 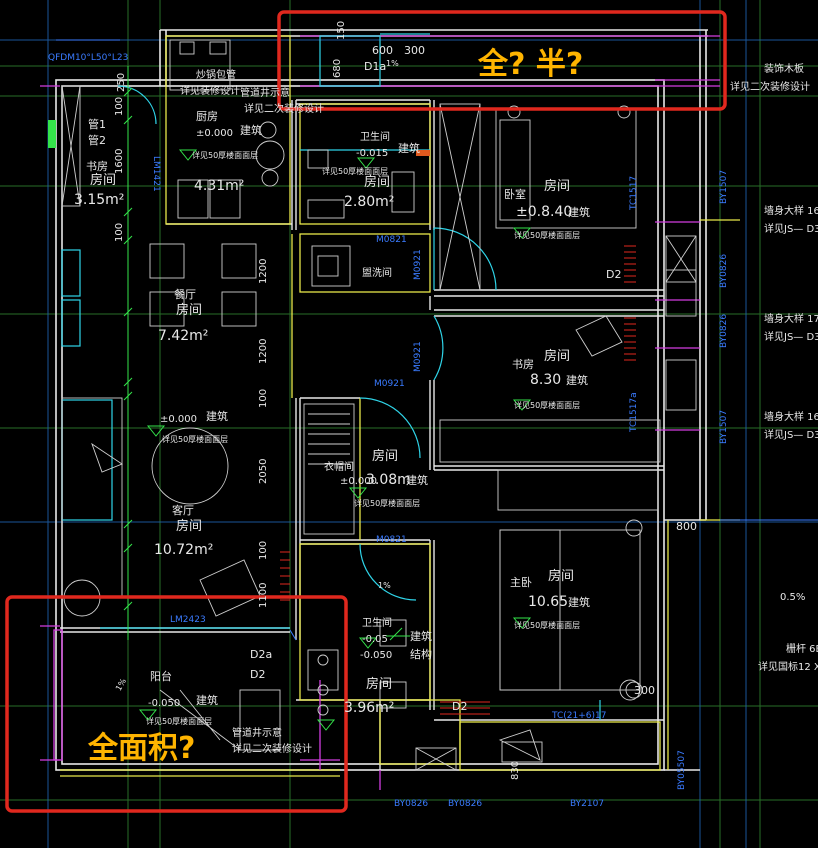 I want to click on living-area: 10.72m², so click(x=183, y=550).